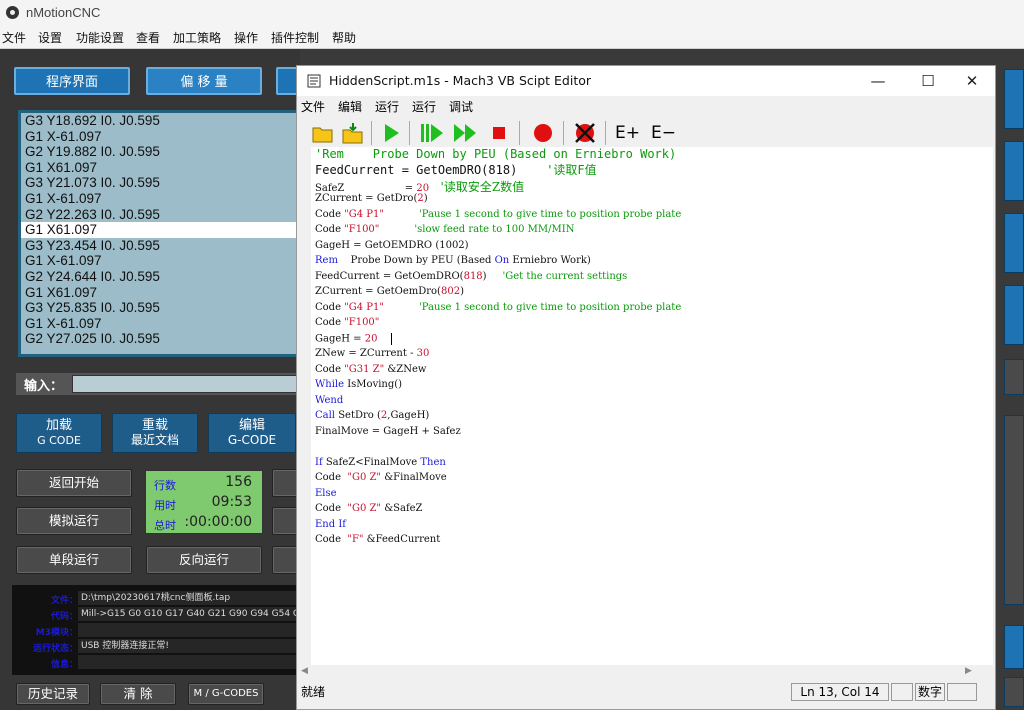  What do you see at coordinates (585, 133) in the screenshot?
I see `clear-breakpoints-icon` at bounding box center [585, 133].